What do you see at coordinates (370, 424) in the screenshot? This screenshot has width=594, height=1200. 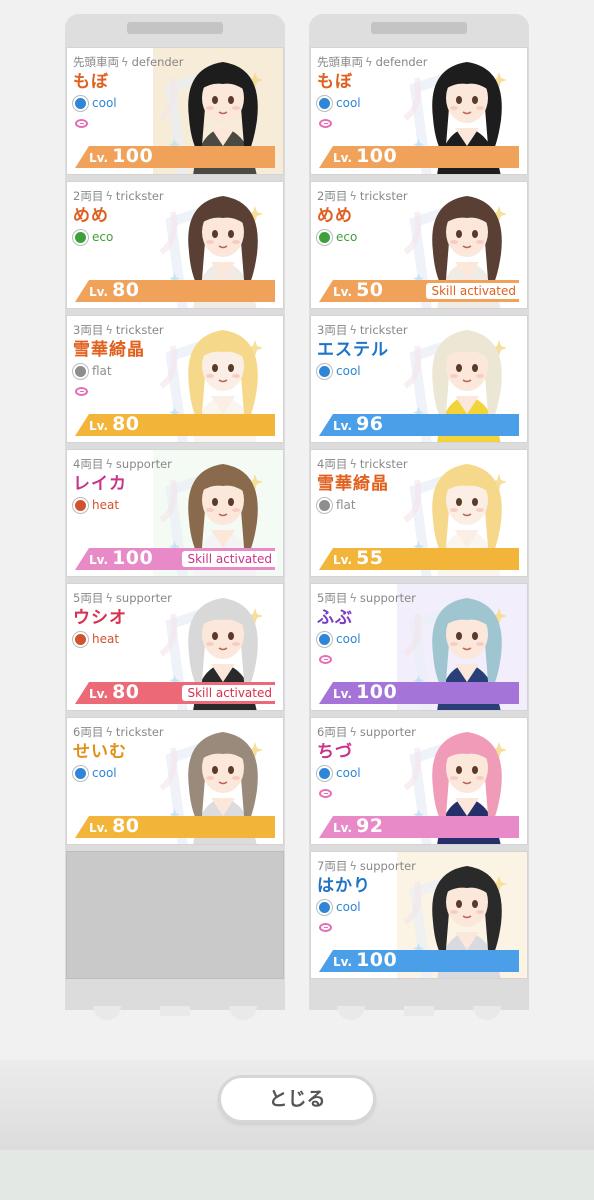 I see `level-value: 96` at bounding box center [370, 424].